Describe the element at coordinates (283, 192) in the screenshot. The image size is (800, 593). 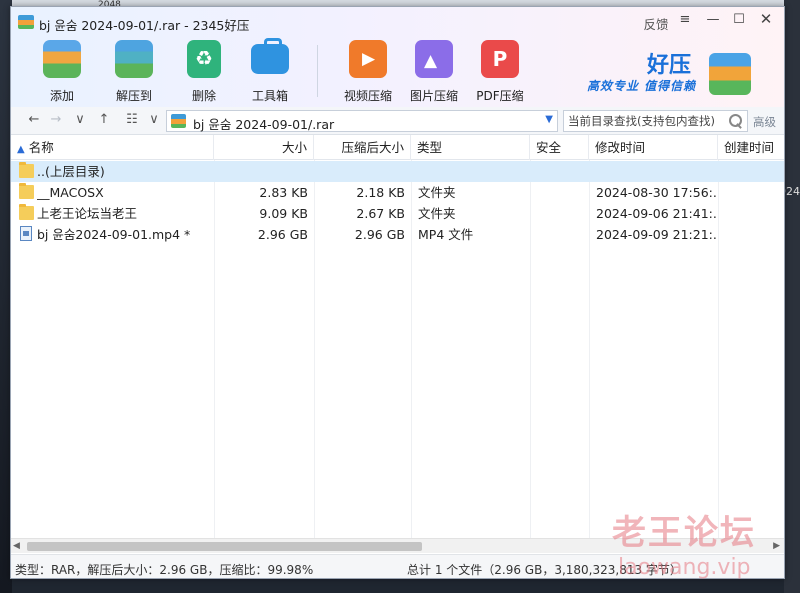
I see `row-size: 2.83 KB` at that location.